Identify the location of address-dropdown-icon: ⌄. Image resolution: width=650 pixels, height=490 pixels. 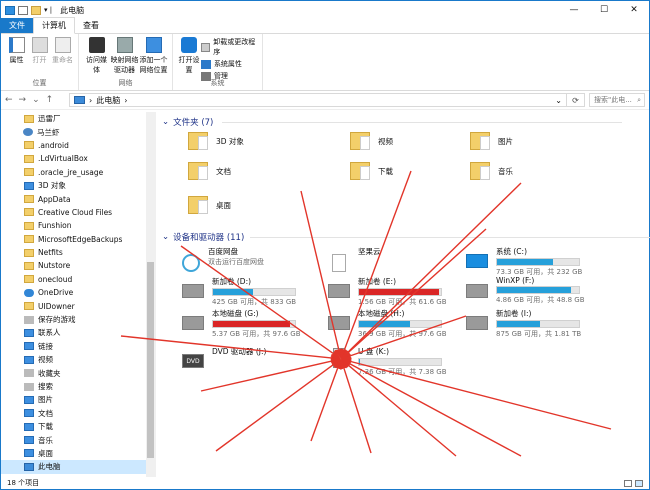
(558, 100).